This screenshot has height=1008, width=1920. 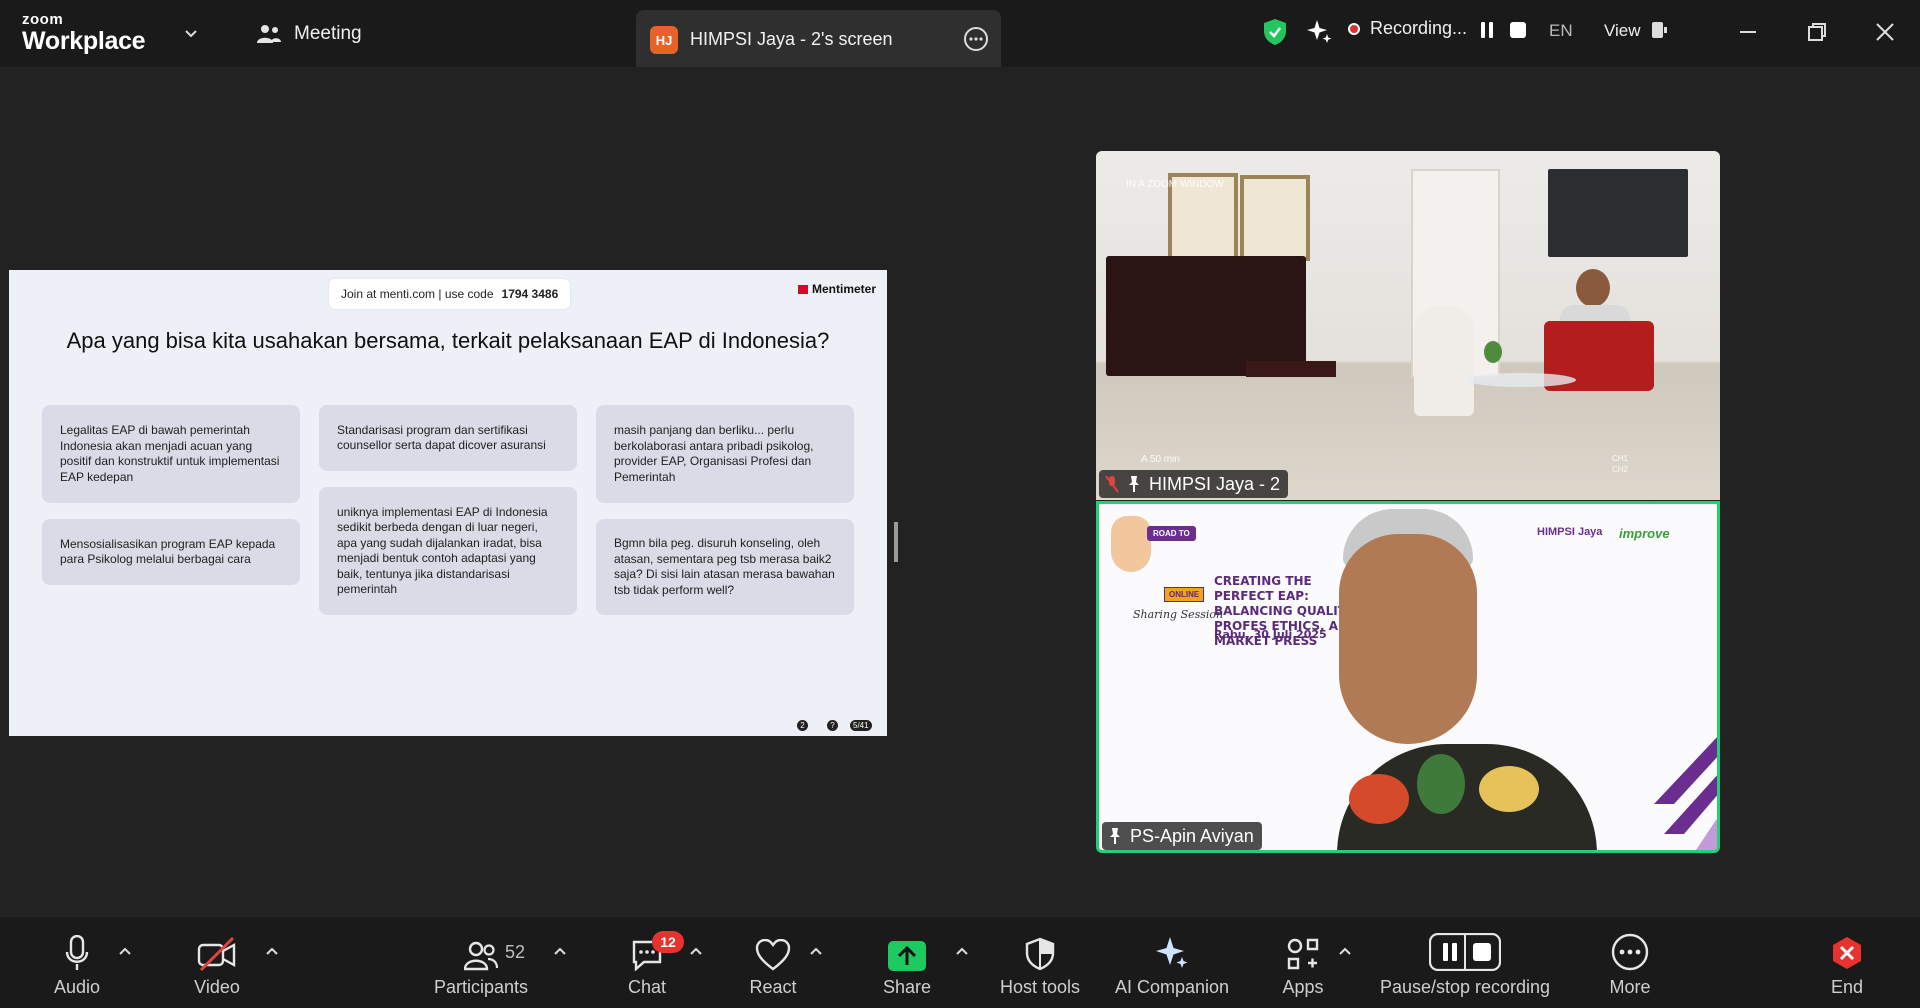 What do you see at coordinates (1817, 32) in the screenshot?
I see `restore-icon` at bounding box center [1817, 32].